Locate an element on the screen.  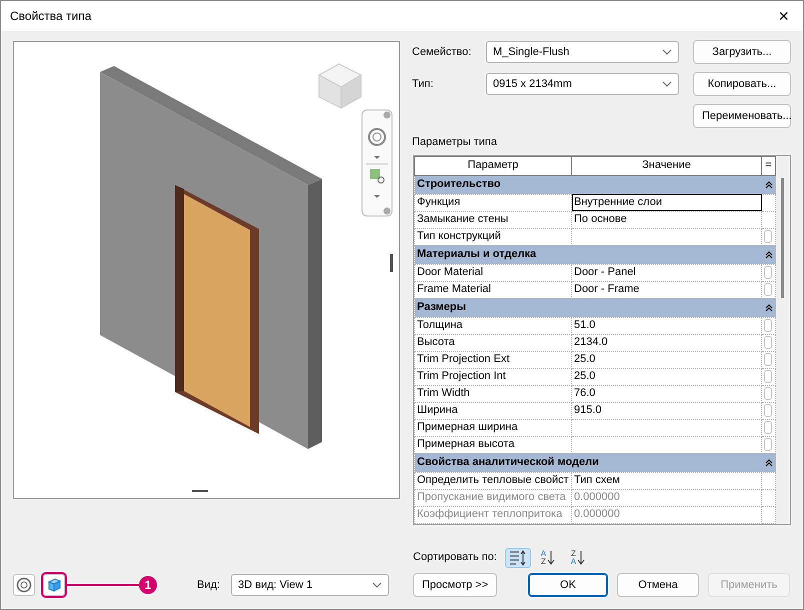
parameter-name: Пропускание видимого света is located at coordinates (493, 497).